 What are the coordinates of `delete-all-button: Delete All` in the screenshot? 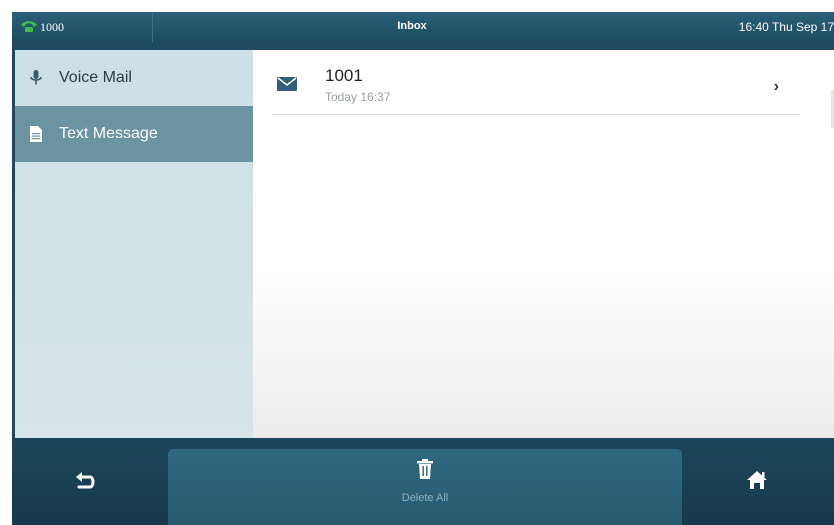 It's located at (425, 487).